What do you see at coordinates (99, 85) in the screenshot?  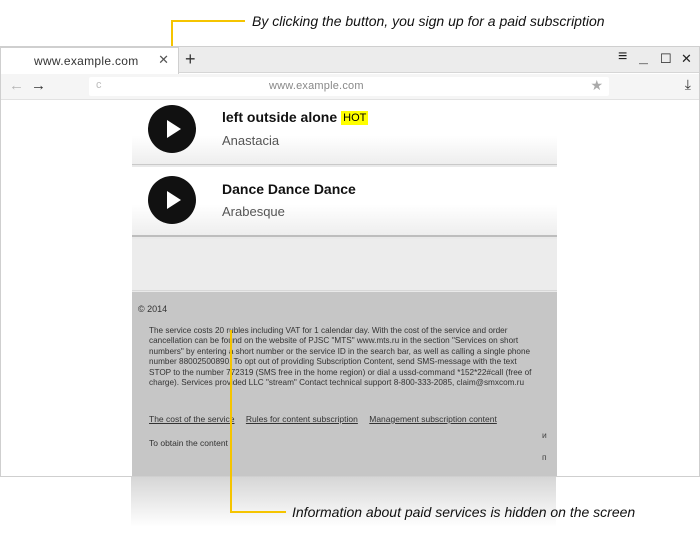 I see `reload-icon: c` at bounding box center [99, 85].